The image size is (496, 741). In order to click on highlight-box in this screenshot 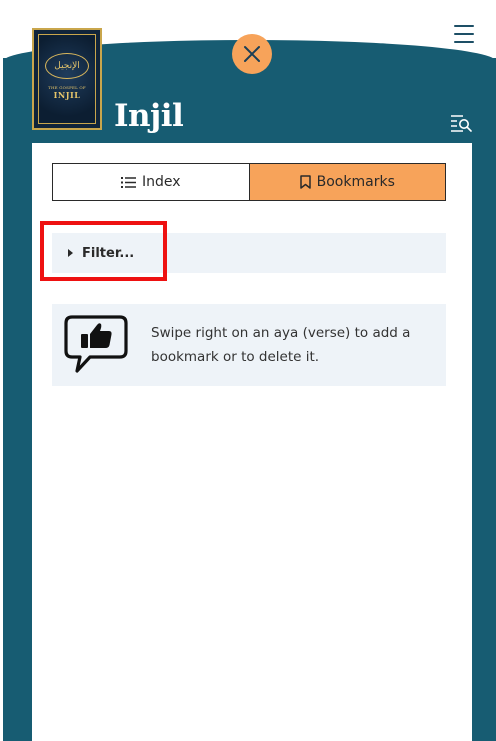, I will do `click(103, 251)`.